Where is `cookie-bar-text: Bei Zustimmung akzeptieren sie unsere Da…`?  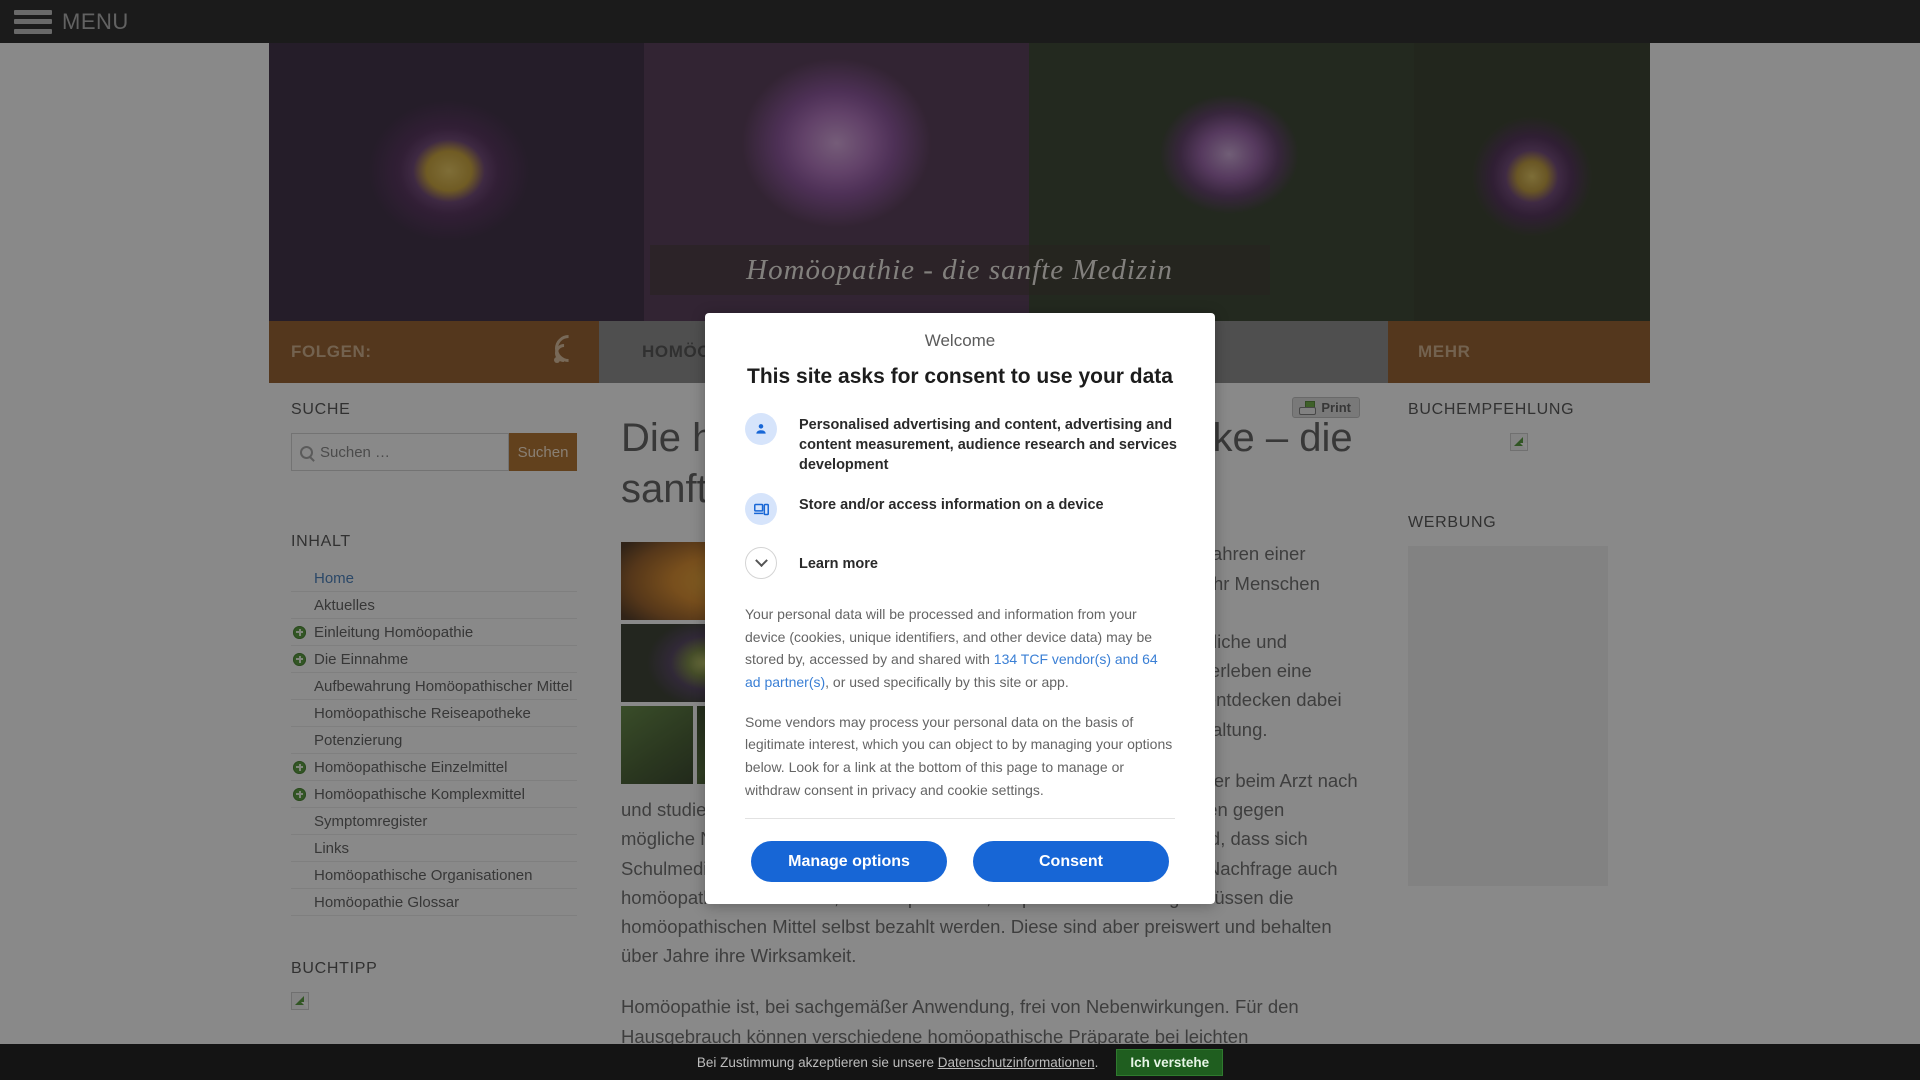 cookie-bar-text: Bei Zustimmung akzeptieren sie unsere Da… is located at coordinates (897, 1062).